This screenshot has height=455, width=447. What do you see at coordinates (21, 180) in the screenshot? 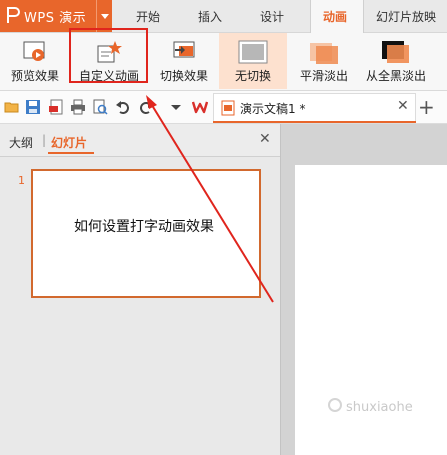
I see `slide-number: 1` at bounding box center [21, 180].